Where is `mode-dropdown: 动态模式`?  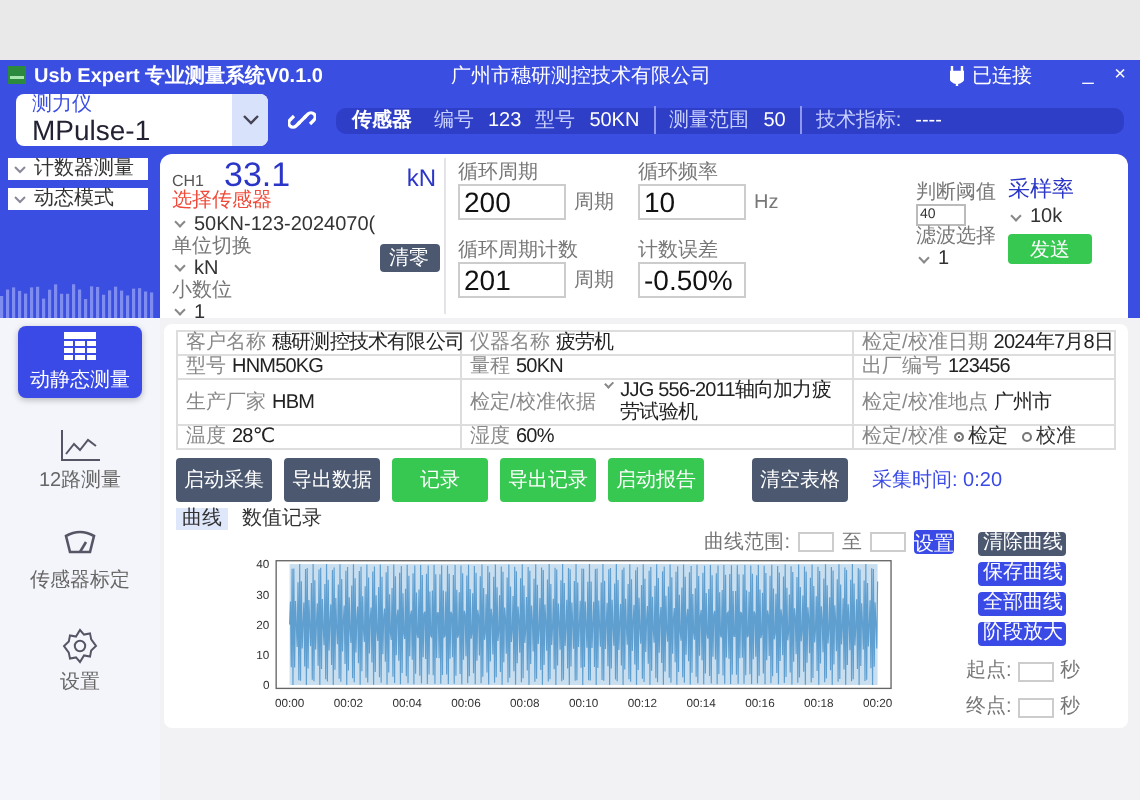
mode-dropdown: 动态模式 is located at coordinates (78, 199).